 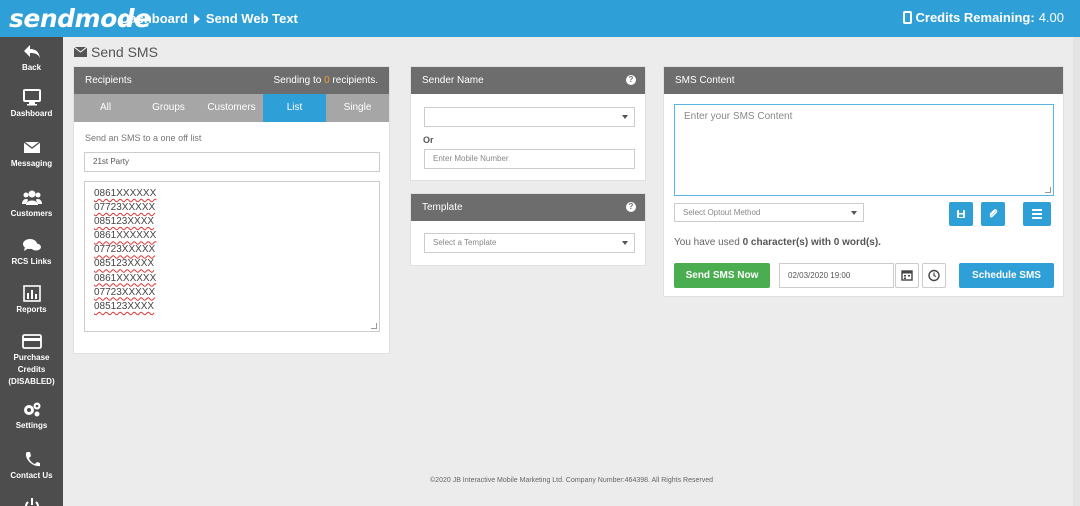 What do you see at coordinates (1076, 271) in the screenshot?
I see `page-scrollbar` at bounding box center [1076, 271].